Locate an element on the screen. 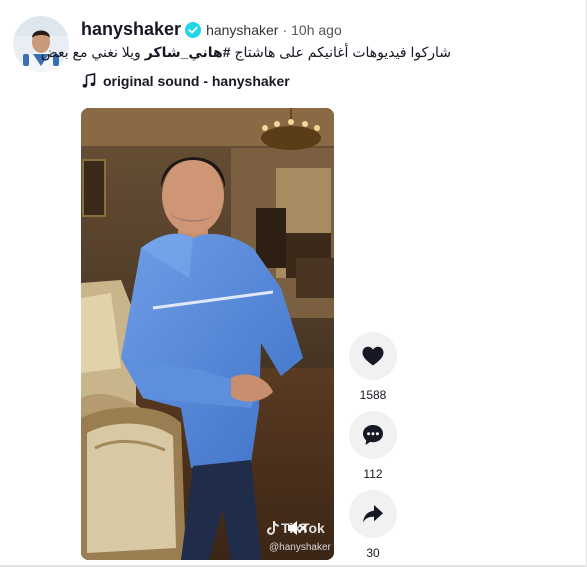 This screenshot has width=587, height=567. music-title: original sound - hanyshaker is located at coordinates (196, 81).